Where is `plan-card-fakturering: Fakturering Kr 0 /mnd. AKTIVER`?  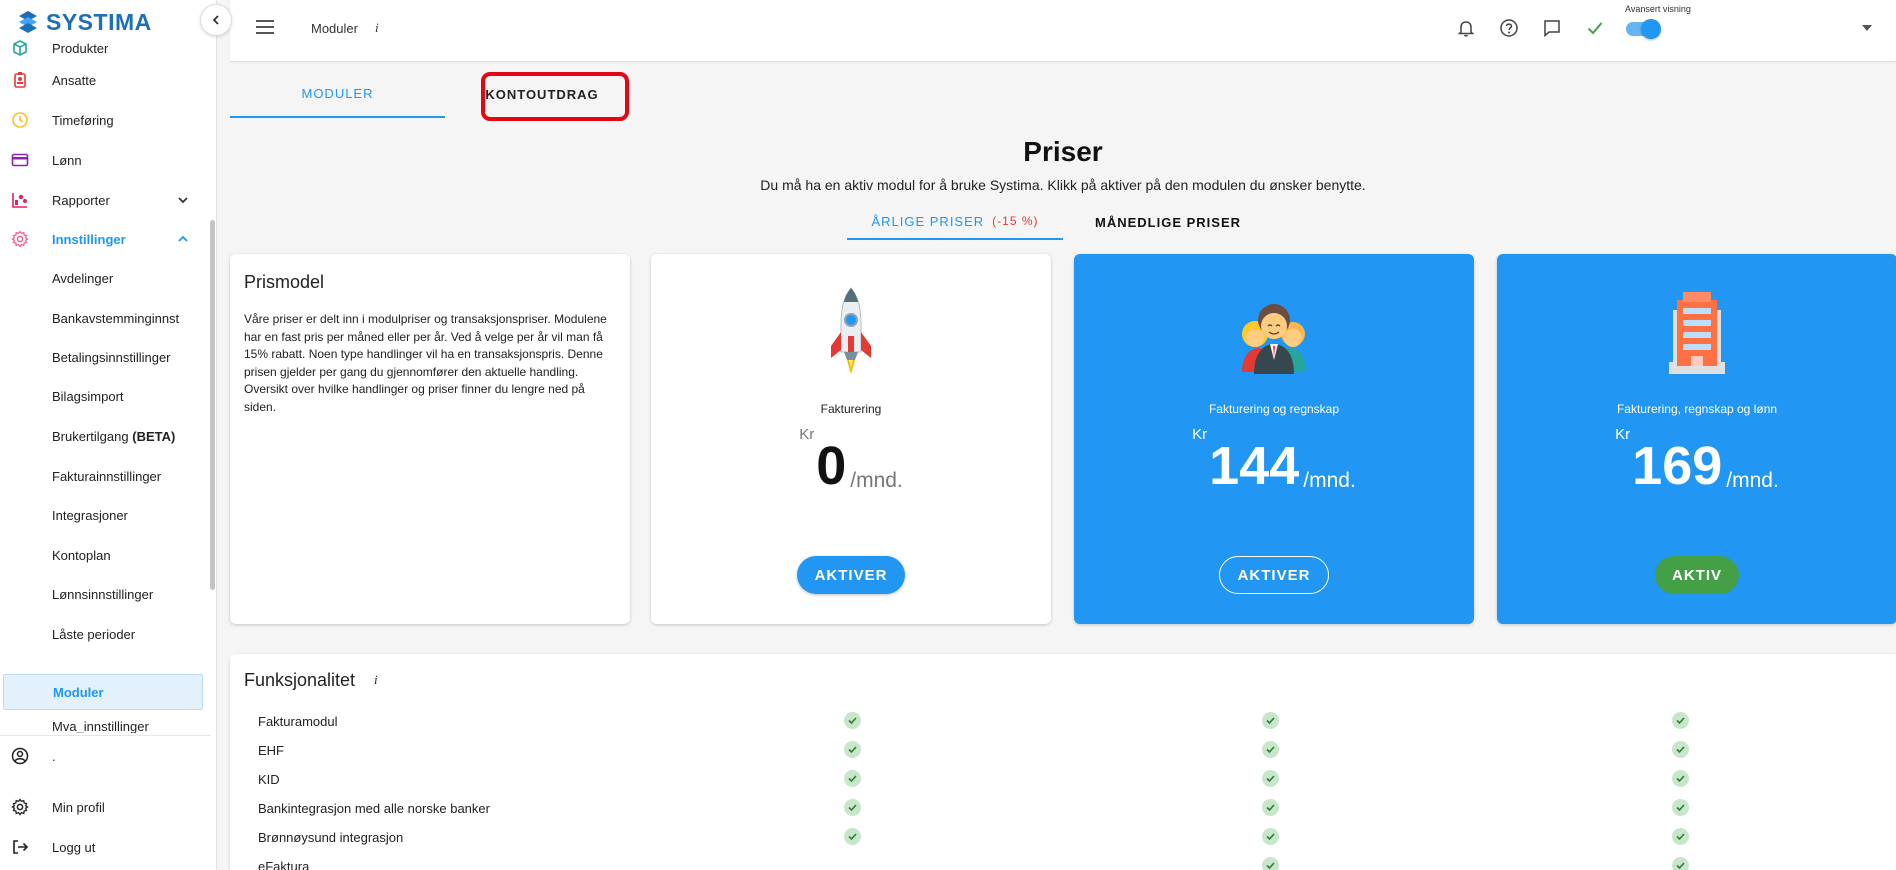 plan-card-fakturering: Fakturering Kr 0 /mnd. AKTIVER is located at coordinates (851, 439).